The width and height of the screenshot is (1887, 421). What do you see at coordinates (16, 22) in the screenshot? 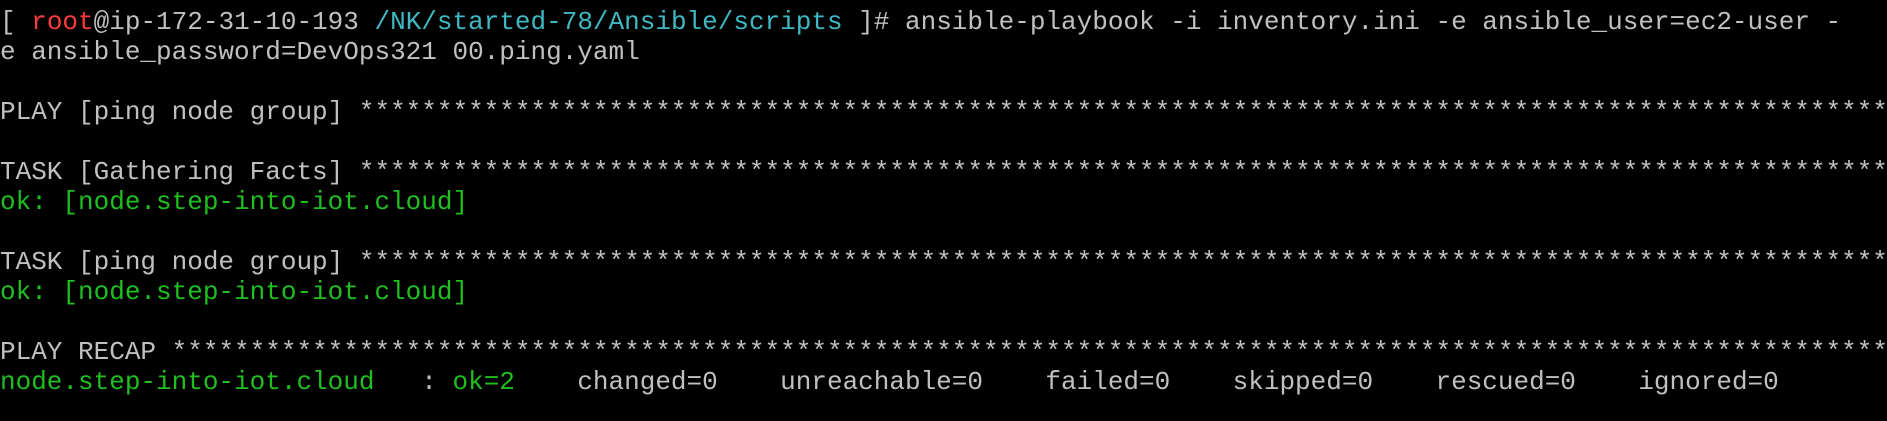
I see `prompt-open-bracket: [` at bounding box center [16, 22].